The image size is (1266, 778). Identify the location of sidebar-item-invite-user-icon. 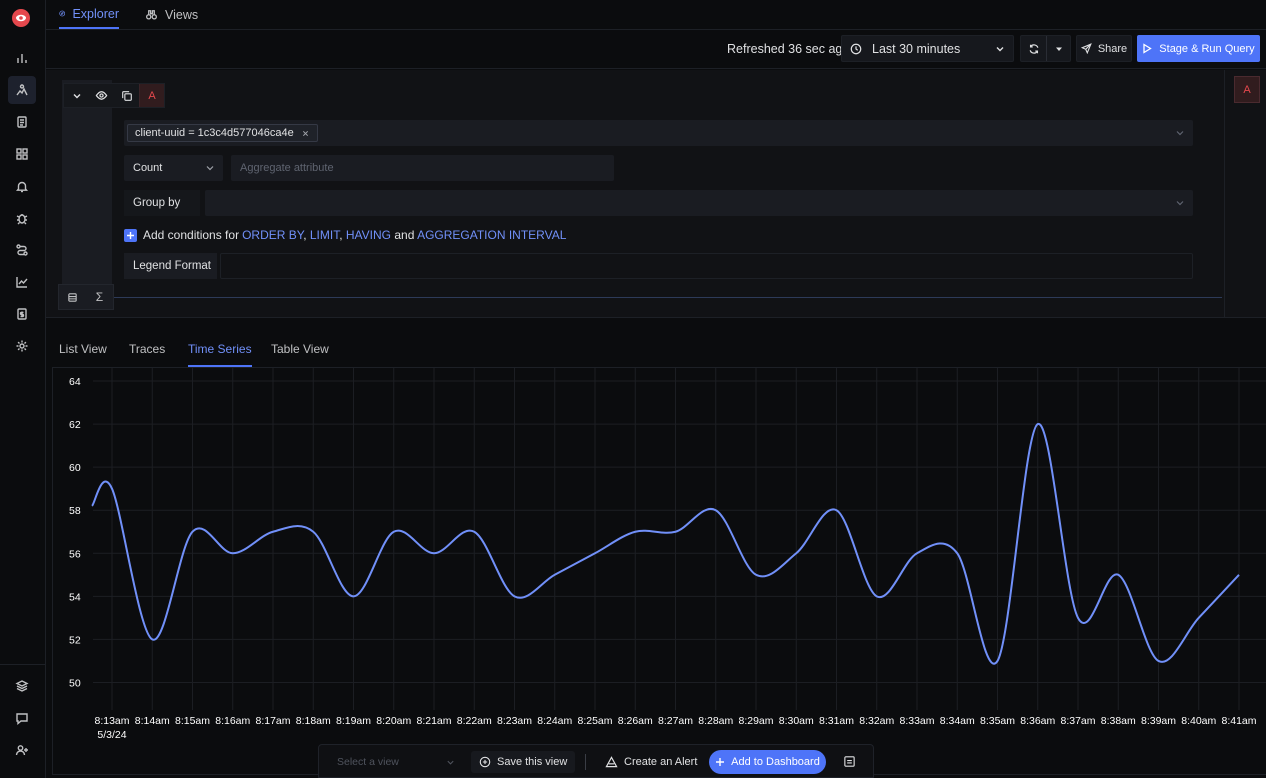
(22, 750).